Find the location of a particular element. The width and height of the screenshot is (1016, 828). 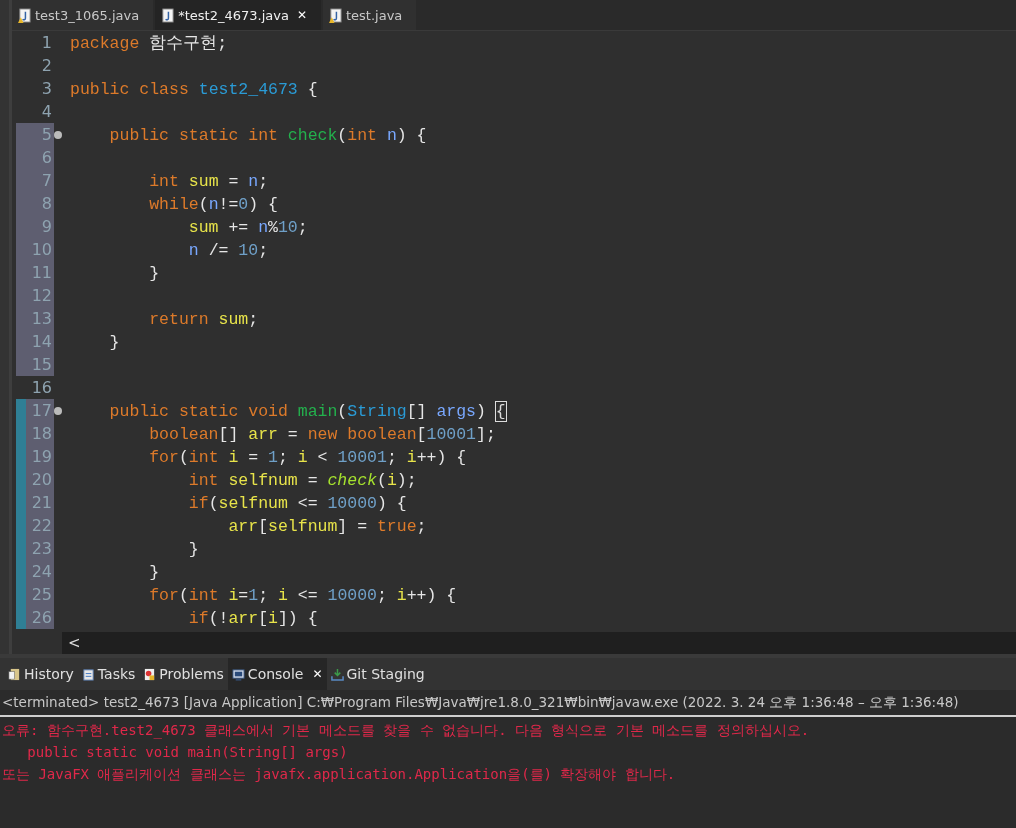

code-line: int selfnum = check(i); is located at coordinates (302, 480).